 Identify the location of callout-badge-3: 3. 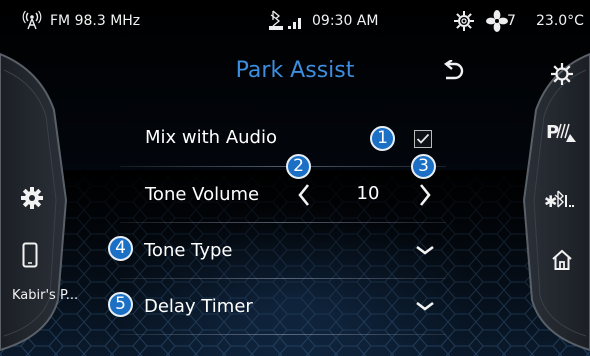
(423, 166).